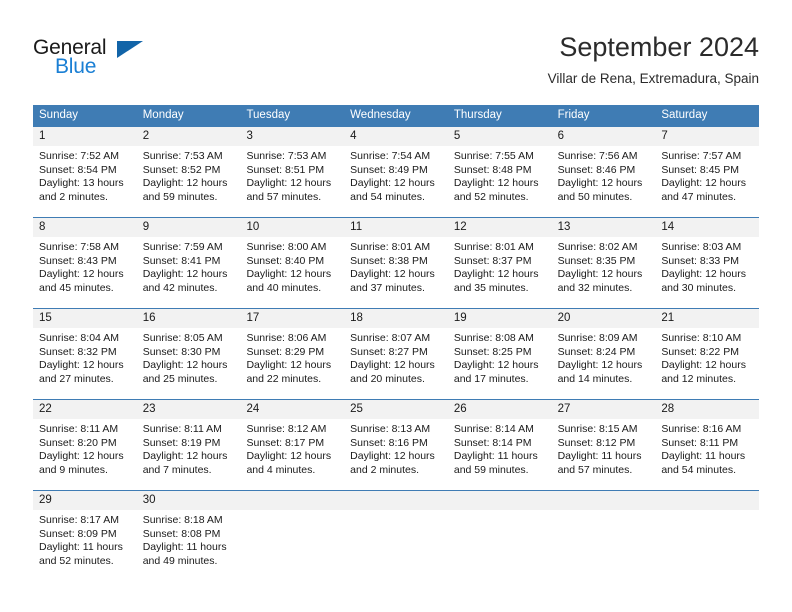 Image resolution: width=792 pixels, height=612 pixels. I want to click on sunset-text: Sunset: 8:29 PM, so click(285, 351).